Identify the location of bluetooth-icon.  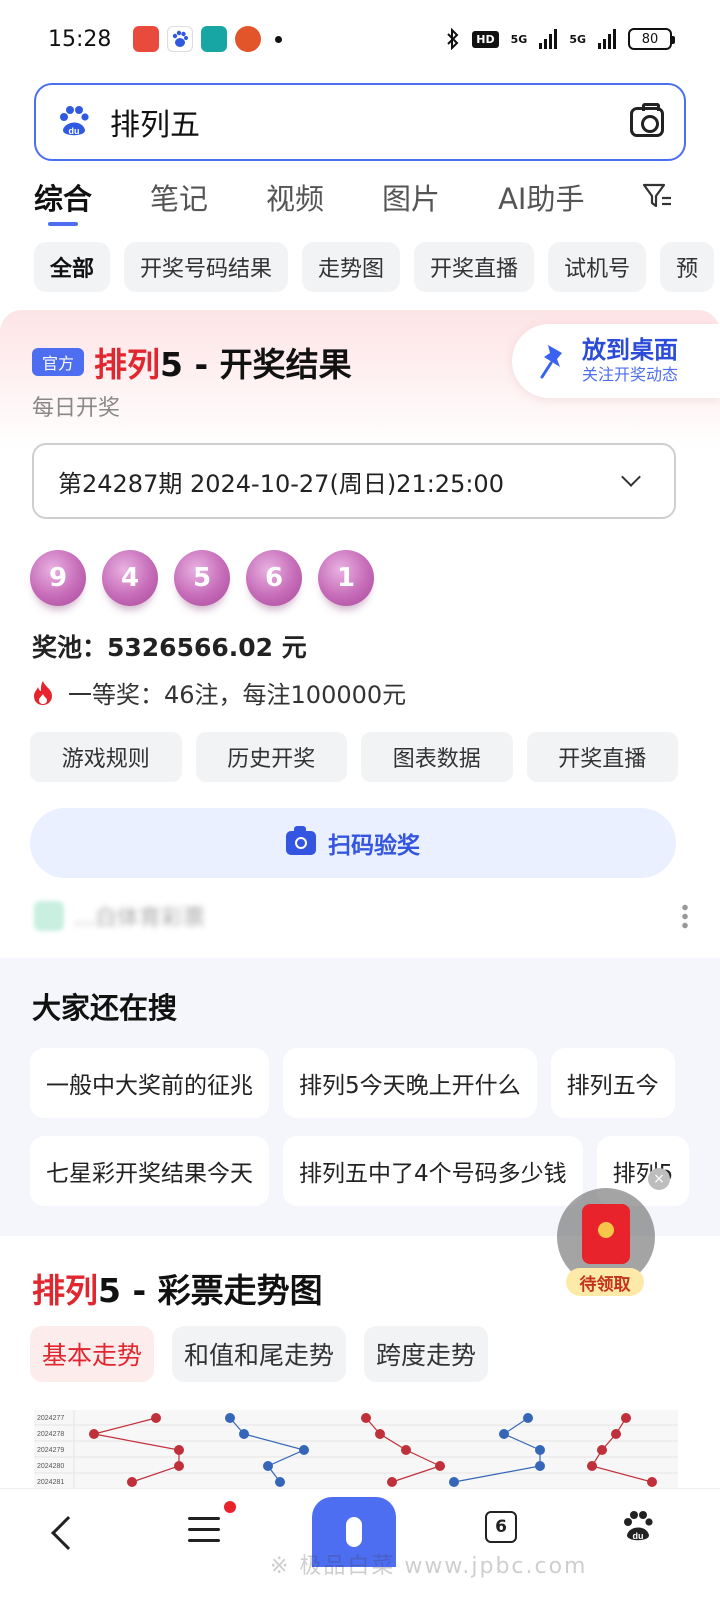
(453, 39).